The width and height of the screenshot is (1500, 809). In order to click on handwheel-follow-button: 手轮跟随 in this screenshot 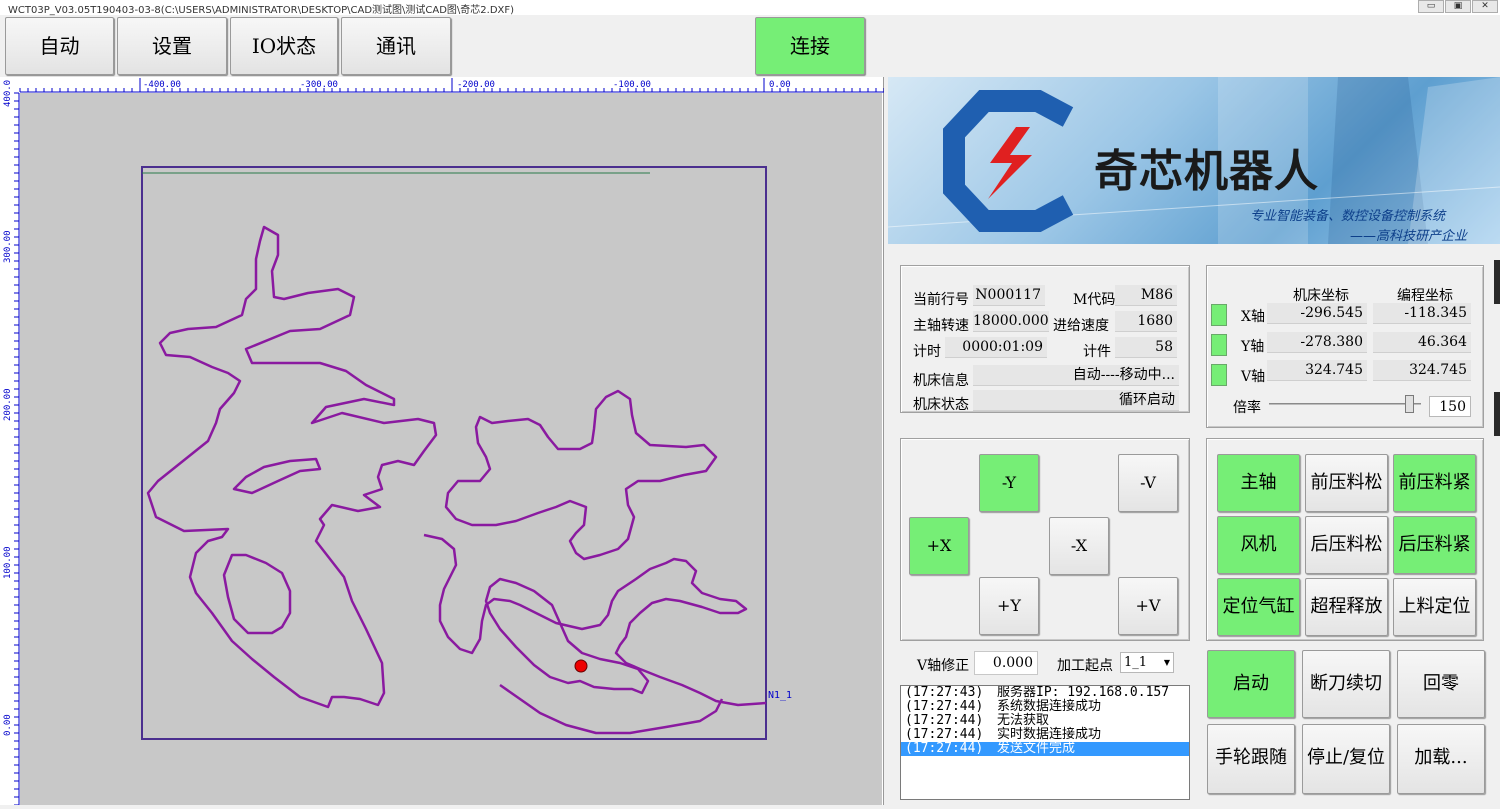, I will do `click(1251, 759)`.